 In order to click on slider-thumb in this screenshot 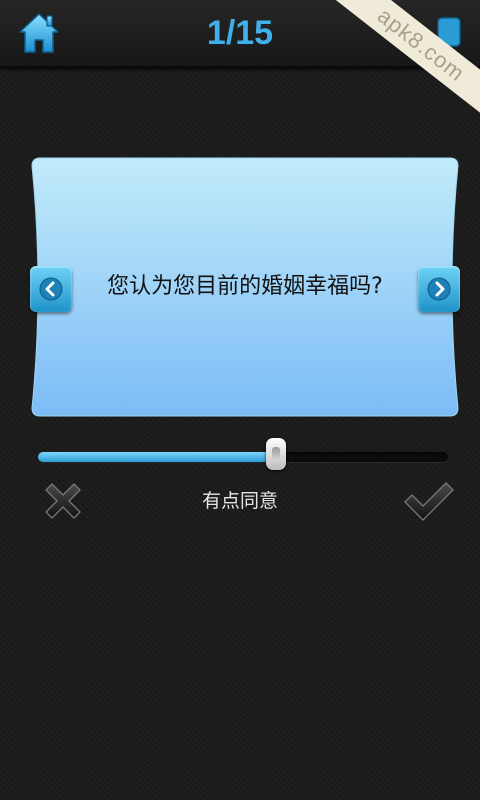, I will do `click(275, 454)`.